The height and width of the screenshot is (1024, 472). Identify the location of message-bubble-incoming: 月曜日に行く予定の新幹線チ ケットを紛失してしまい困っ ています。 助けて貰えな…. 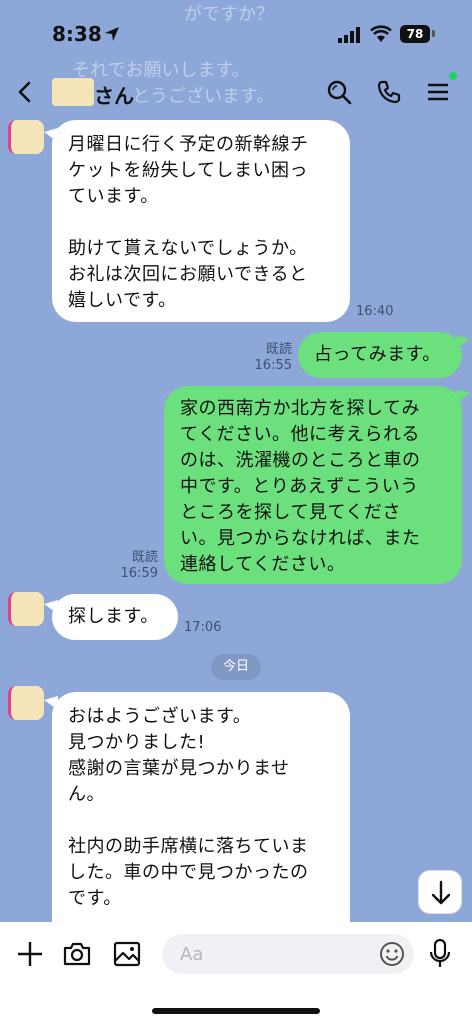
(201, 221).